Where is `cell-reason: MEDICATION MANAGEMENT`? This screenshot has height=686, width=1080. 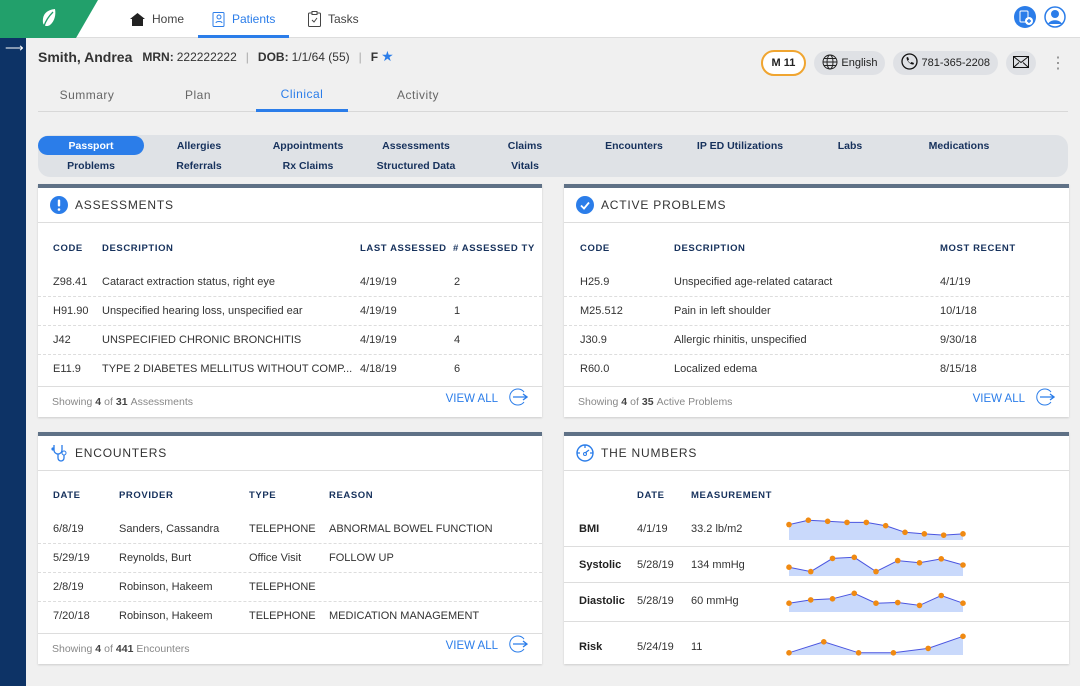 cell-reason: MEDICATION MANAGEMENT is located at coordinates (404, 616).